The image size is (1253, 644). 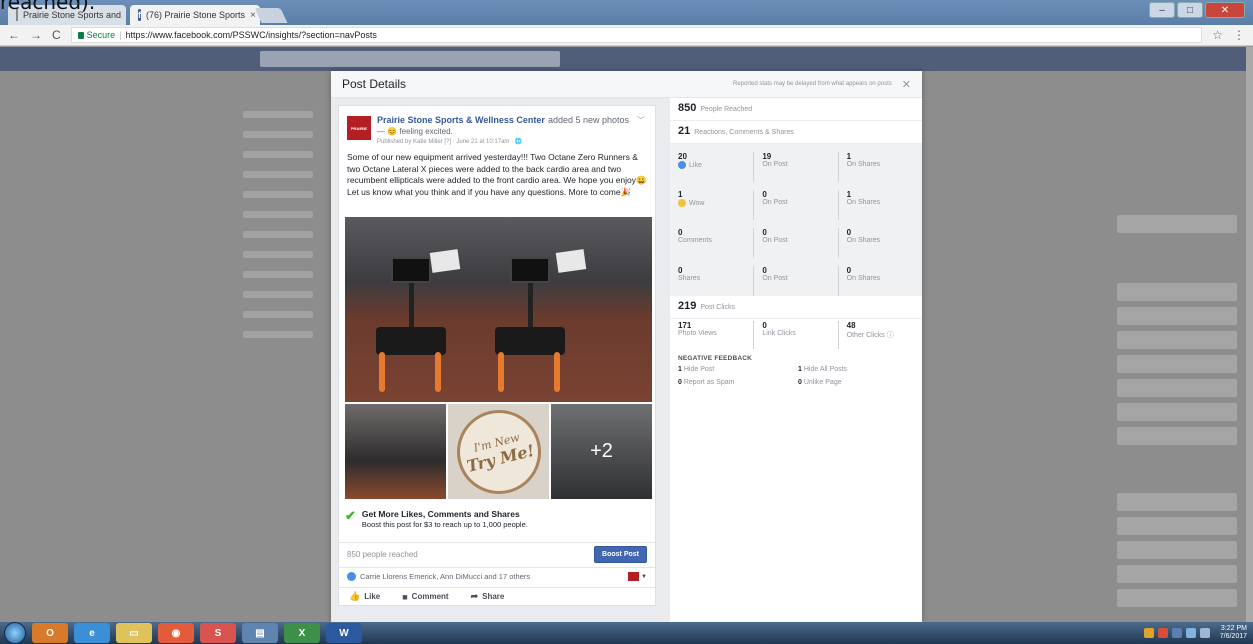 What do you see at coordinates (50, 633) in the screenshot?
I see `outlook-taskbar-icon: O` at bounding box center [50, 633].